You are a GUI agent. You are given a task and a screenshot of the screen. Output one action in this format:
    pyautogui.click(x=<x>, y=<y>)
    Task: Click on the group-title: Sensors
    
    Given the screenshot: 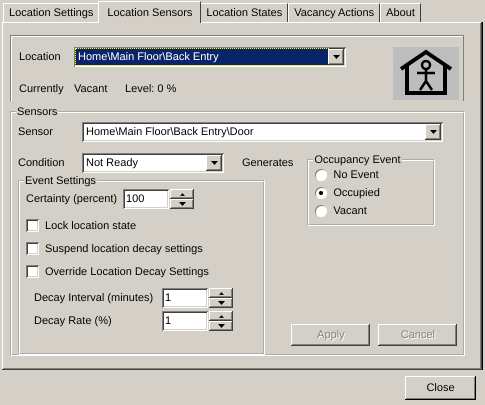 What is the action you would take?
    pyautogui.click(x=37, y=112)
    